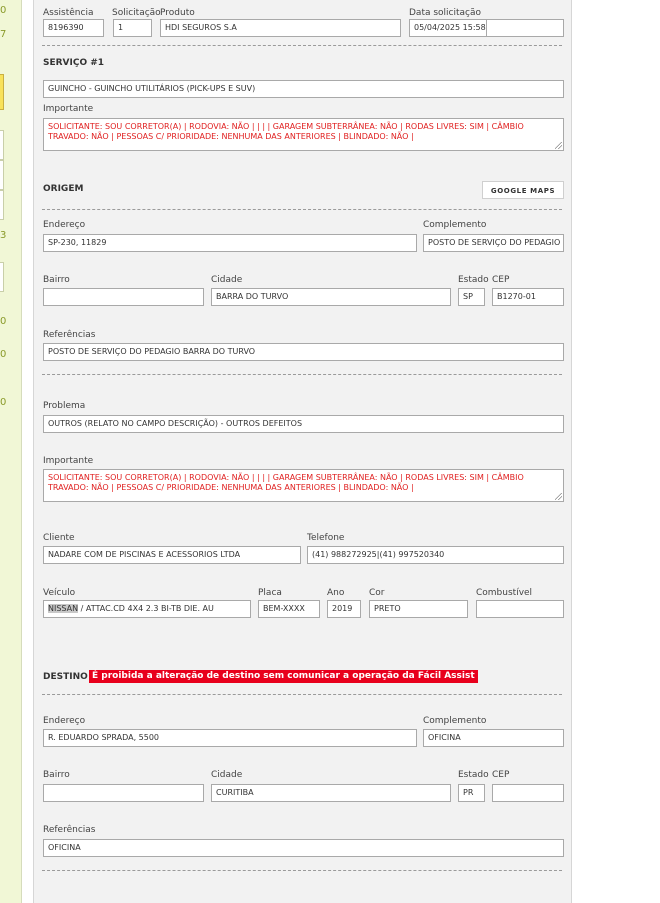  What do you see at coordinates (68, 461) in the screenshot?
I see `problema-importante-label: Importante` at bounding box center [68, 461].